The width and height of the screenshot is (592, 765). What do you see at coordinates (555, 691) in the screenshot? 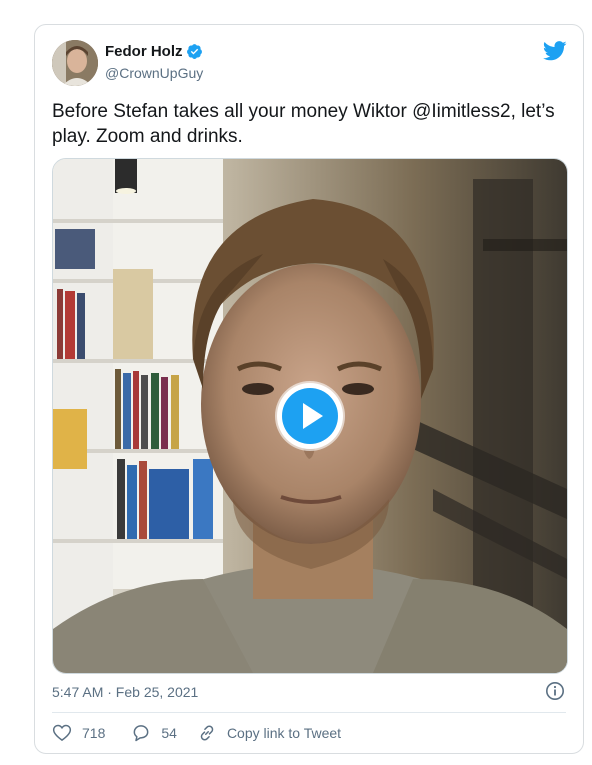
I see `info-icon` at bounding box center [555, 691].